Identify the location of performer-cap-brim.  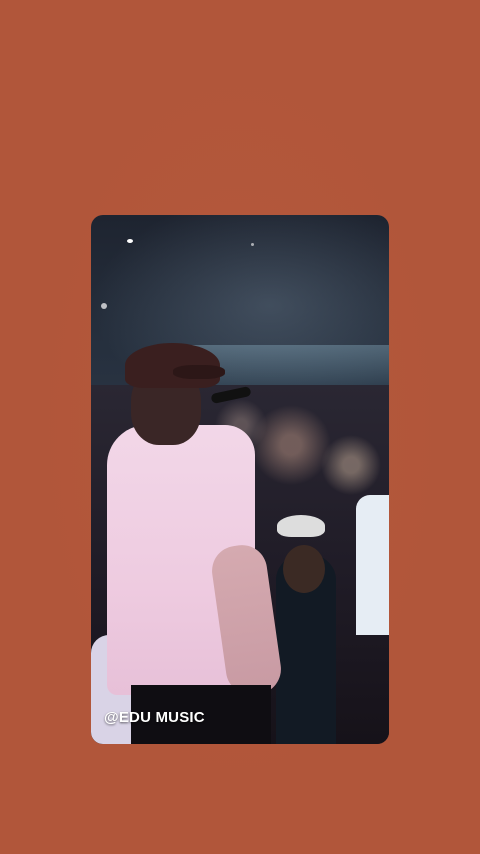
(199, 372).